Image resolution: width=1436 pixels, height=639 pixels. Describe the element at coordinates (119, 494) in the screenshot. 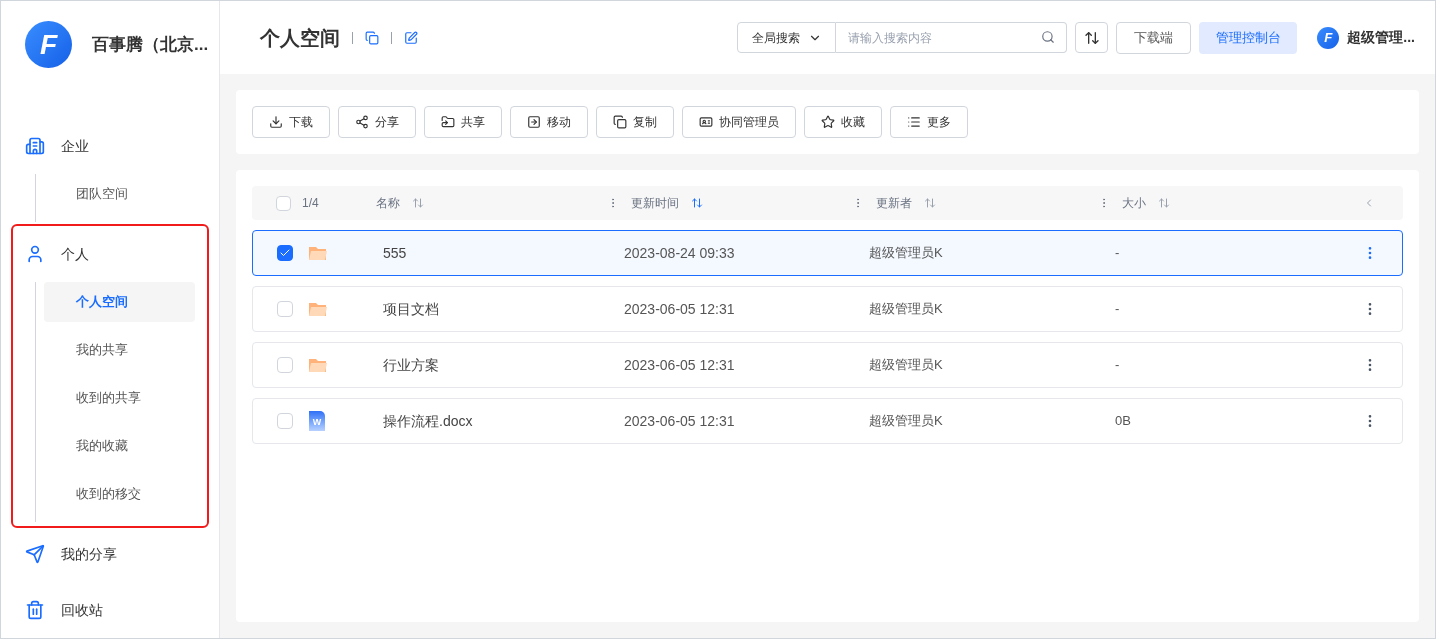

I see `nav-subitem: 收到的移交` at that location.